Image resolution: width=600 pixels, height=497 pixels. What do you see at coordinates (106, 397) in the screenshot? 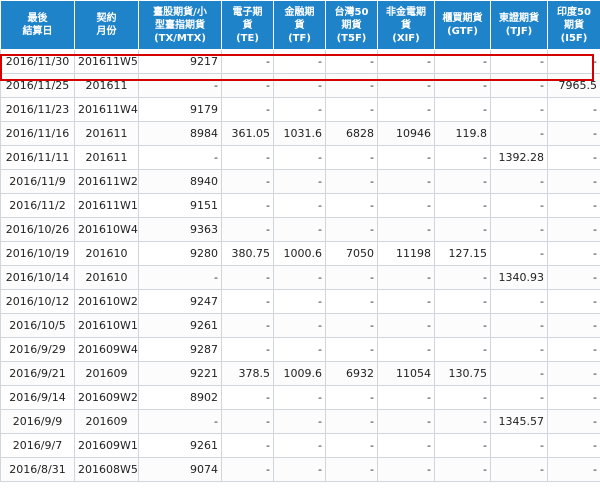
I see `contract-month-cell: 201609W2` at bounding box center [106, 397].